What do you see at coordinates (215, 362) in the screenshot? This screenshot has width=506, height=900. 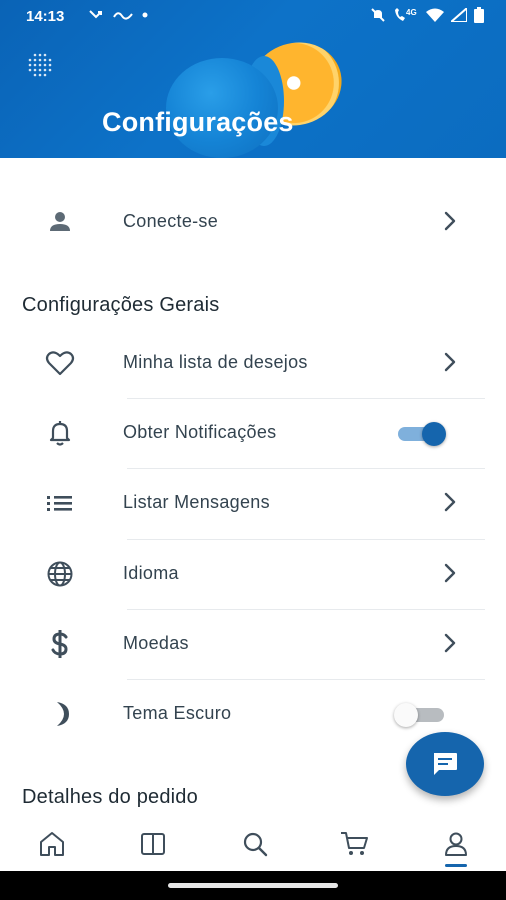 I see `wishlist-label: Minha lista de desejos` at bounding box center [215, 362].